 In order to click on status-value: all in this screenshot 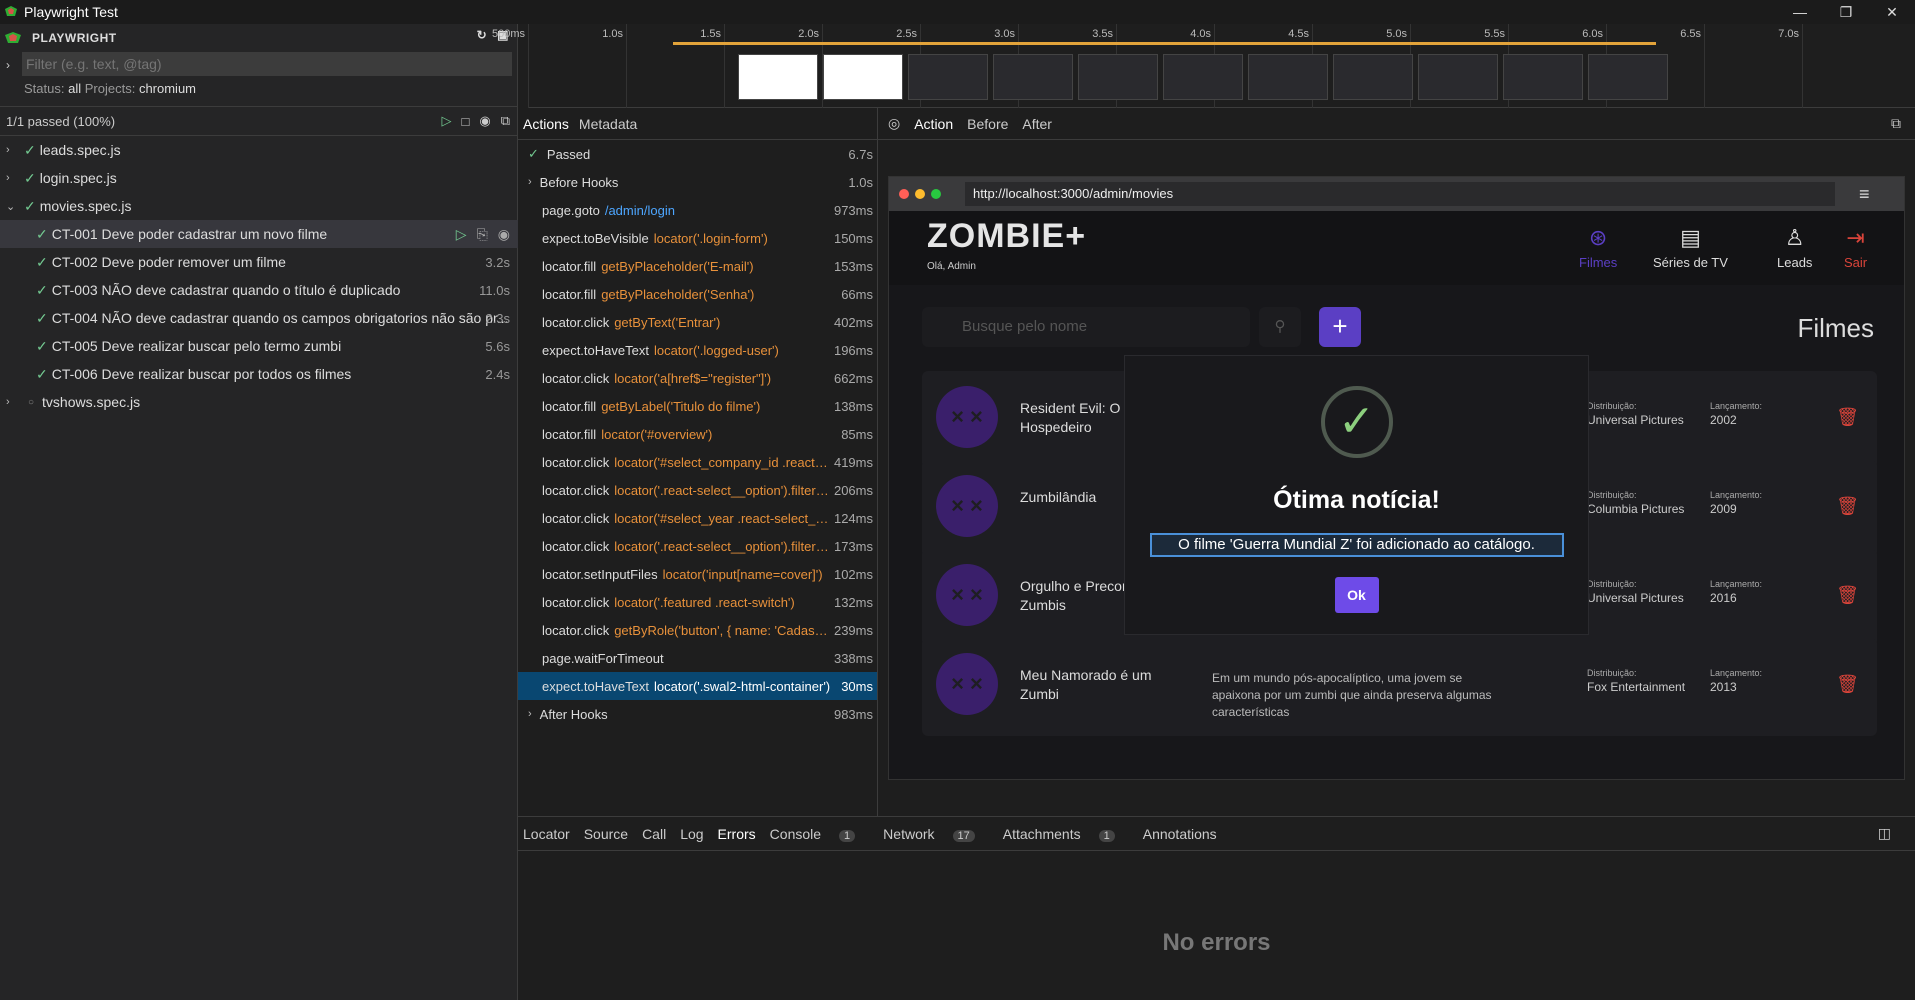, I will do `click(74, 88)`.